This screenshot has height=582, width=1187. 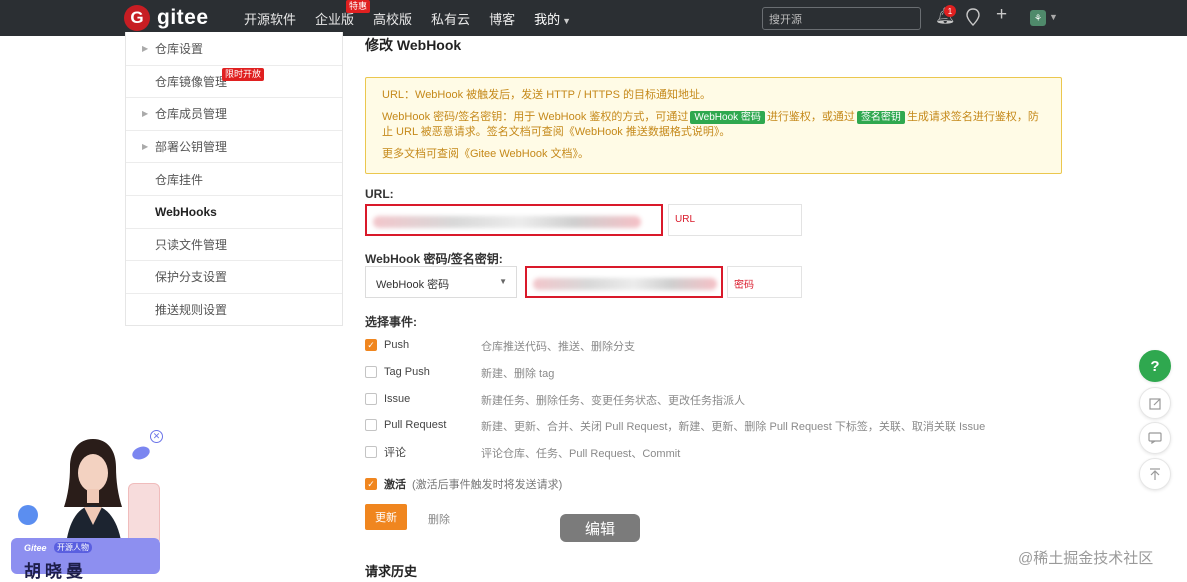 What do you see at coordinates (727, 117) in the screenshot?
I see `webhook-password-tag: WebHook 密码` at bounding box center [727, 117].